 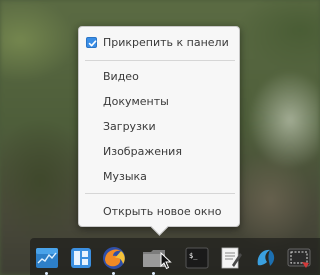 What do you see at coordinates (265, 258) in the screenshot?
I see `app-store-icon` at bounding box center [265, 258].